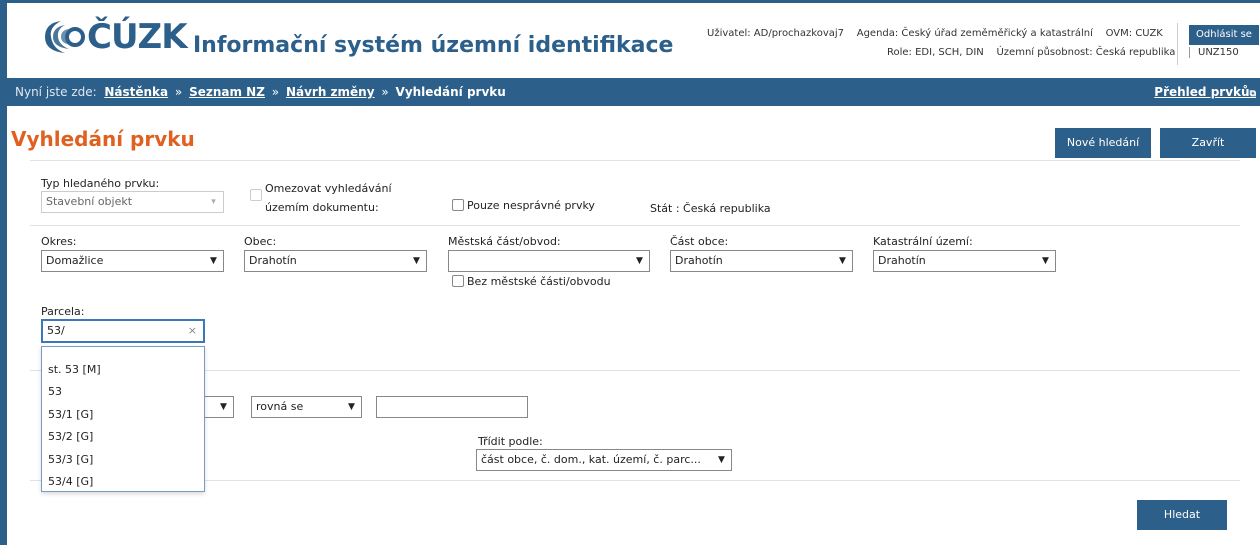 Image resolution: width=1260 pixels, height=545 pixels. I want to click on dropdown-option: 53/1 [G], so click(70, 414).